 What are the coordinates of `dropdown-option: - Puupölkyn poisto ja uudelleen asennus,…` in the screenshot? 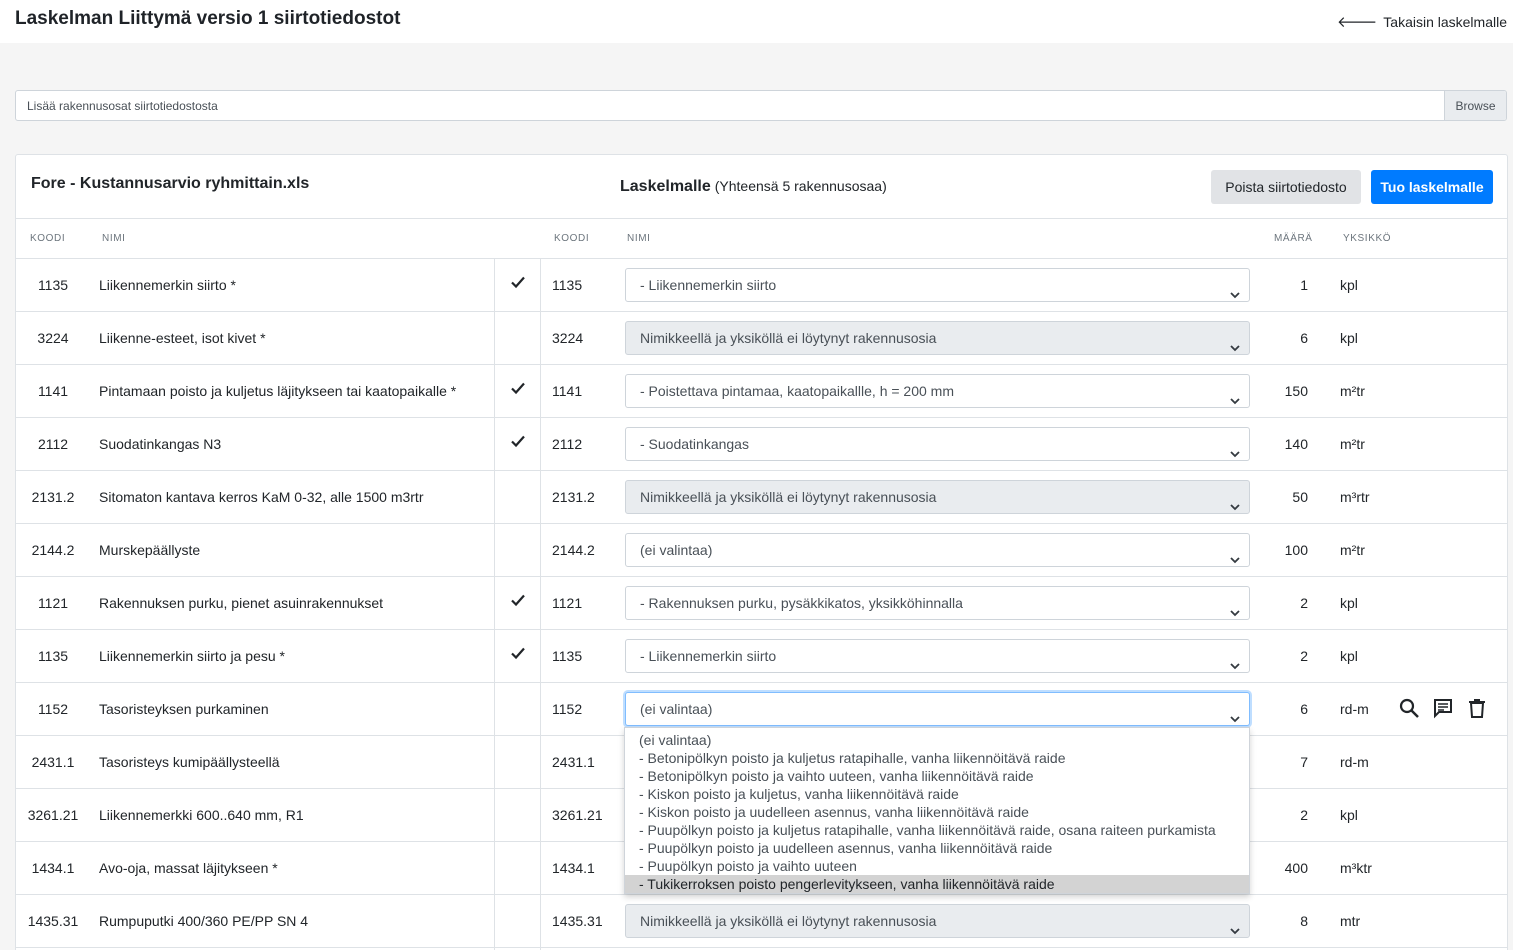 It's located at (937, 848).